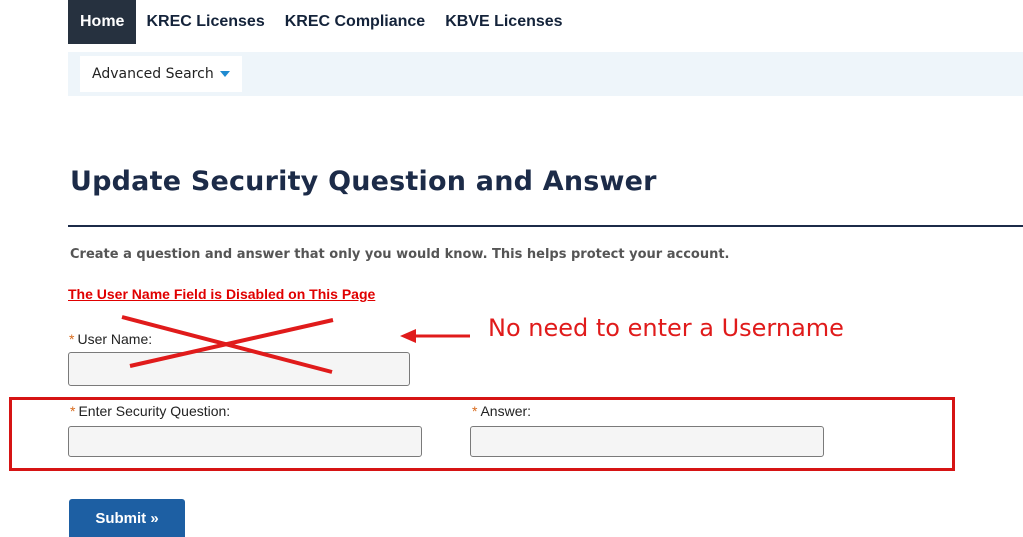 Image resolution: width=1023 pixels, height=537 pixels. I want to click on callout-text: No need to enter a Username, so click(666, 328).